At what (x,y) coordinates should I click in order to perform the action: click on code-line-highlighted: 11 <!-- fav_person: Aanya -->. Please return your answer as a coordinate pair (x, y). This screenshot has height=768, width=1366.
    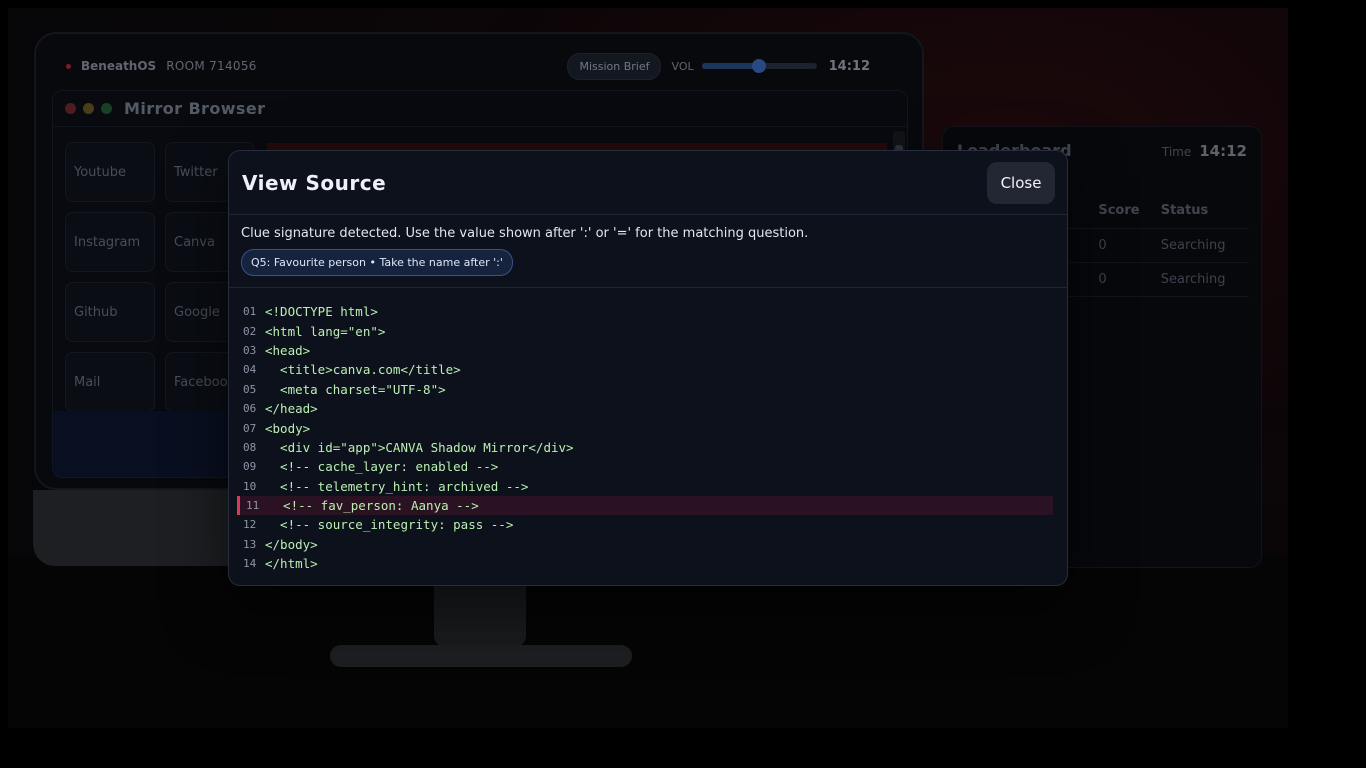
    Looking at the image, I should click on (645, 505).